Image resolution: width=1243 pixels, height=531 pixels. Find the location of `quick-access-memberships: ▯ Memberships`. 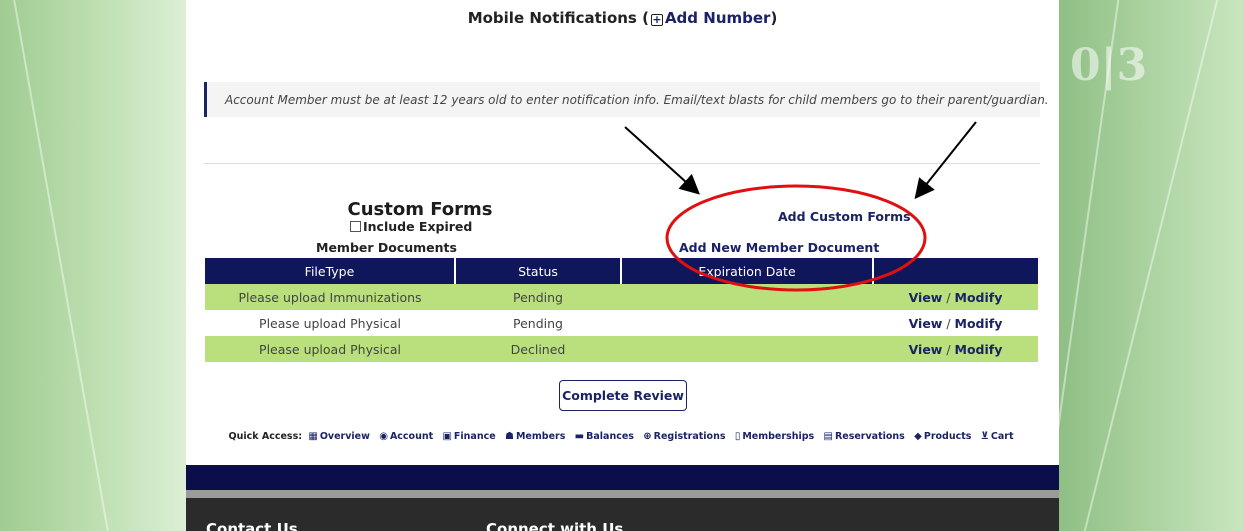

quick-access-memberships: ▯ Memberships is located at coordinates (774, 436).